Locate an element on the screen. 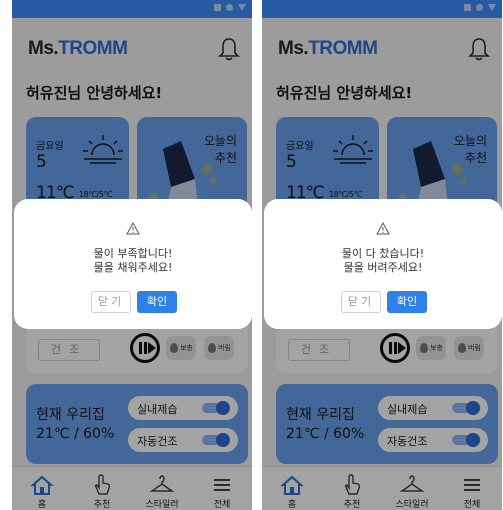 Image resolution: width=503 pixels, height=510 pixels. dialog-message-line2: 물을 버려주세요! is located at coordinates (383, 267).